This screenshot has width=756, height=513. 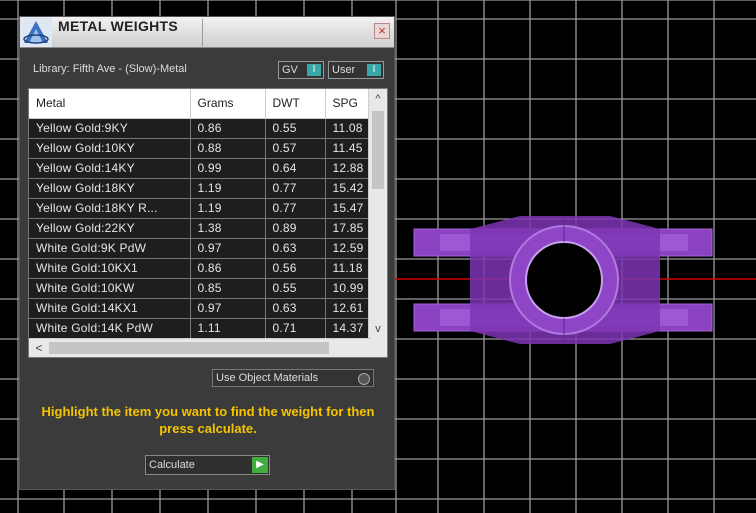 What do you see at coordinates (110, 308) in the screenshot?
I see `metal-cell: White Gold:14KX1` at bounding box center [110, 308].